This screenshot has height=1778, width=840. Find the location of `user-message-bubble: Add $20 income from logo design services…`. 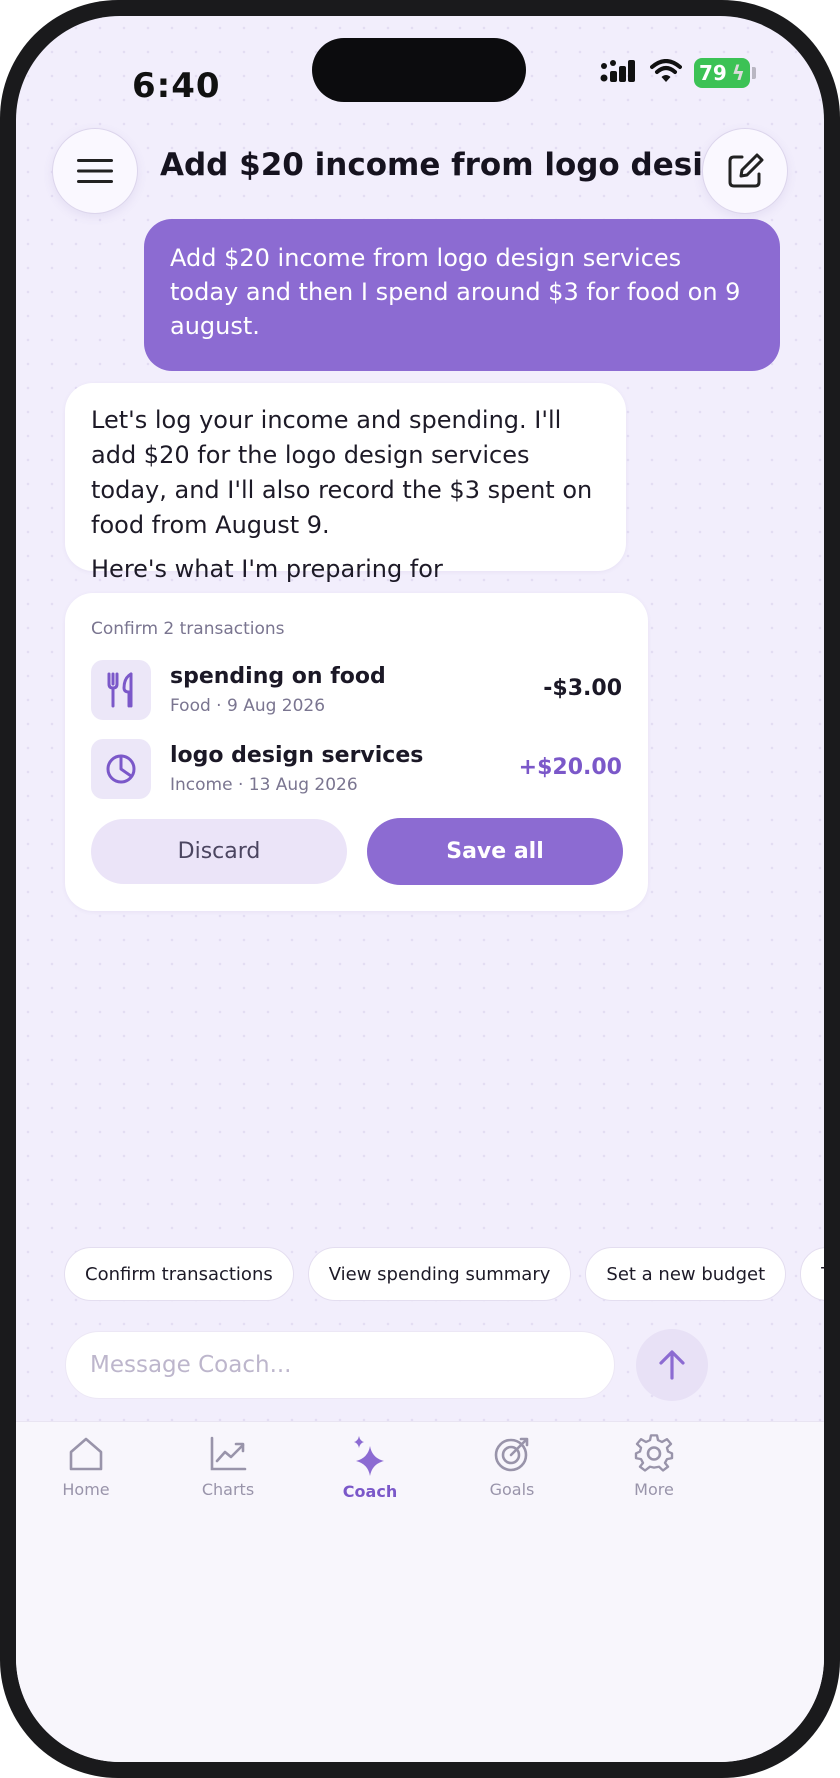

user-message-bubble: Add $20 income from logo design services… is located at coordinates (462, 295).